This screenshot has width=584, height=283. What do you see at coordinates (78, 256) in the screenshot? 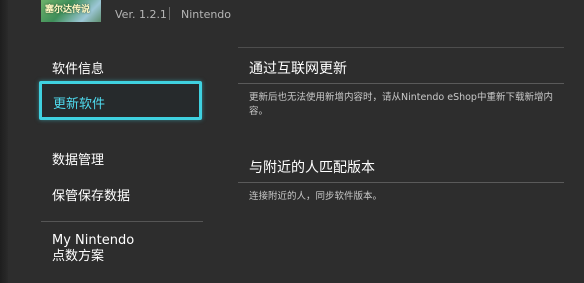
I see `sidebar-item-label-line2: 点数方案` at bounding box center [78, 256].